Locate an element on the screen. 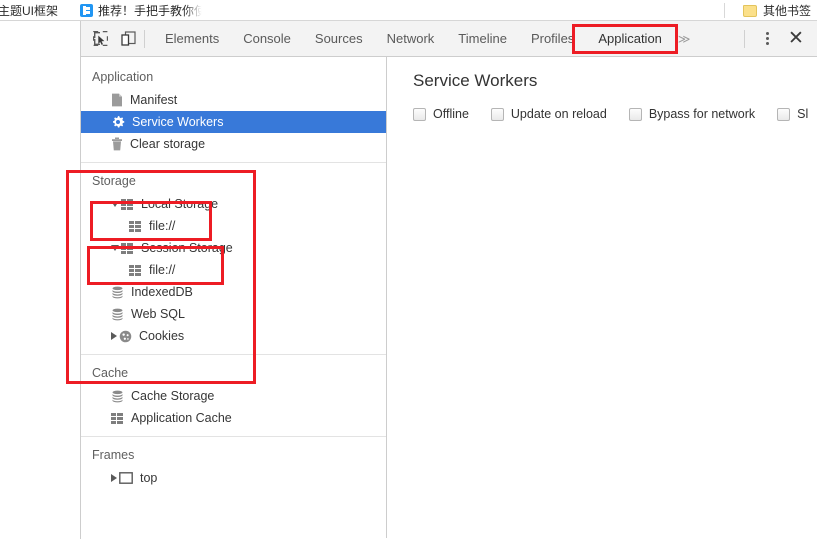 This screenshot has height=539, width=817. sidebar-item-label: Service Workers is located at coordinates (178, 122).